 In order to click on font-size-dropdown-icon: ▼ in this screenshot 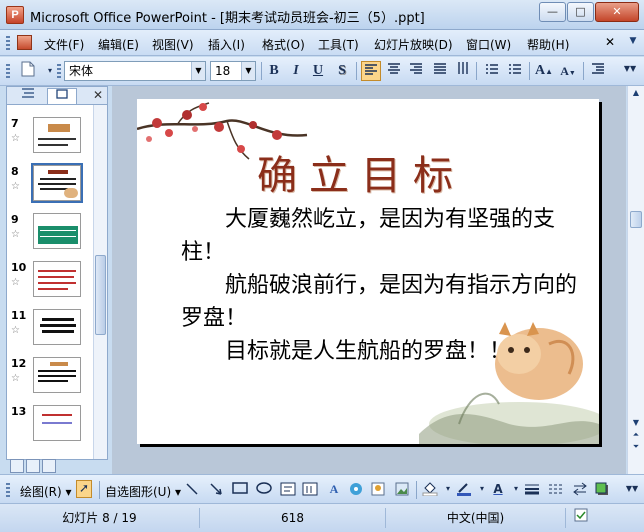, I will do `click(248, 71)`.